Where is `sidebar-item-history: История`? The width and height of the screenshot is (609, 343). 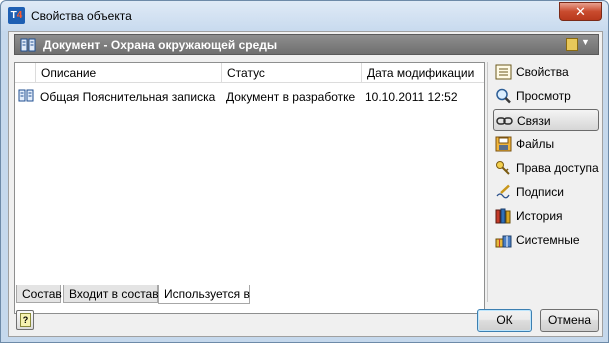
sidebar-item-history: История is located at coordinates (546, 216).